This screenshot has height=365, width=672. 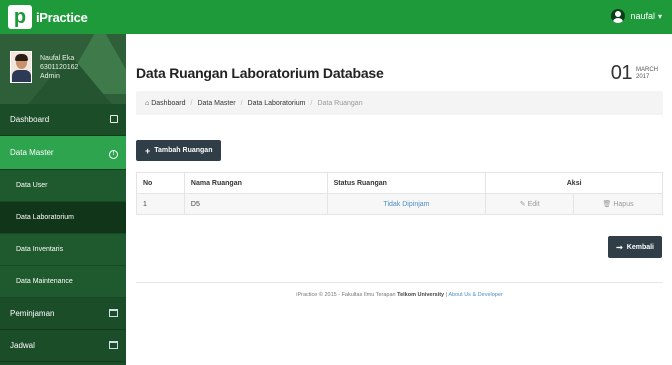 What do you see at coordinates (63, 314) in the screenshot?
I see `sidebar-item-peminjaman: Peminjaman` at bounding box center [63, 314].